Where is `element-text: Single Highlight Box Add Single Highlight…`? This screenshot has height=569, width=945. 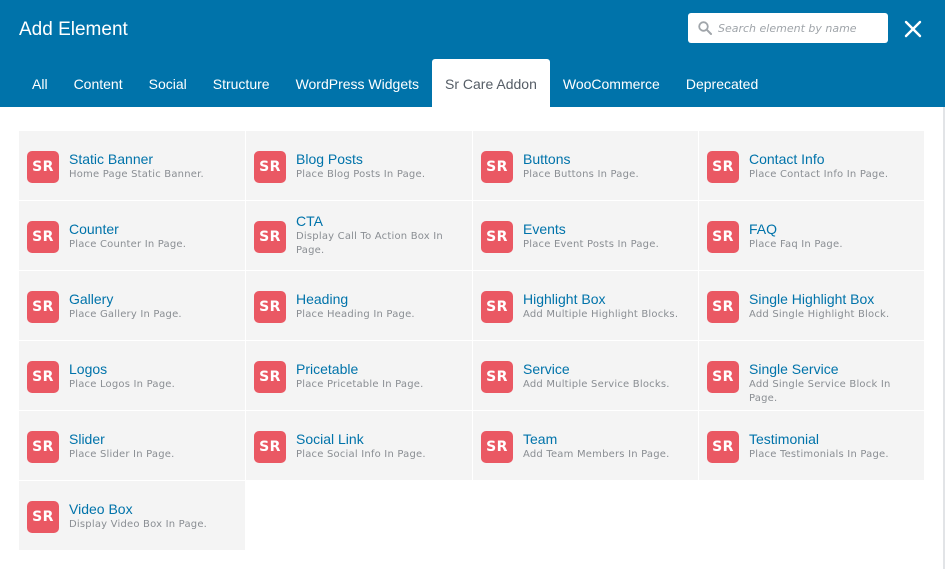
element-text: Single Highlight Box Add Single Highlight… is located at coordinates (833, 306).